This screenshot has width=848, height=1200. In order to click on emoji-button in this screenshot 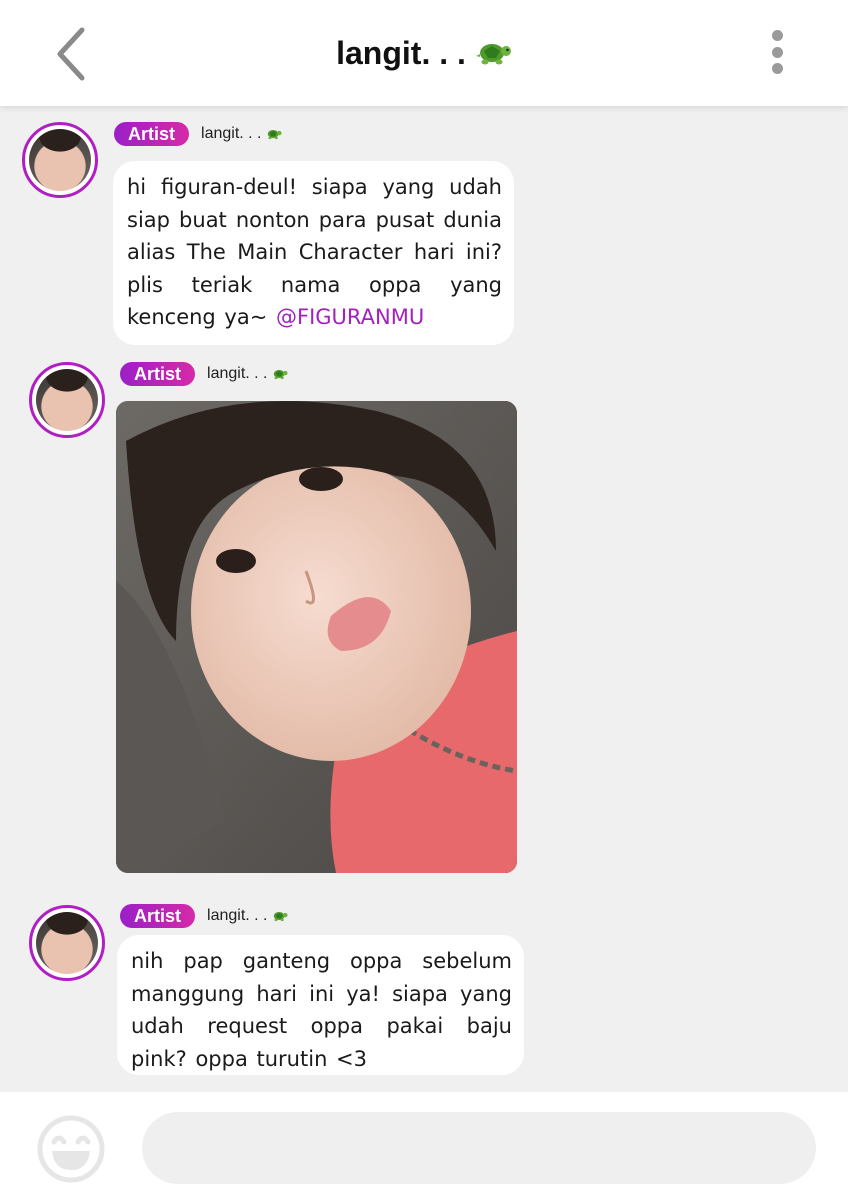, I will do `click(71, 1149)`.